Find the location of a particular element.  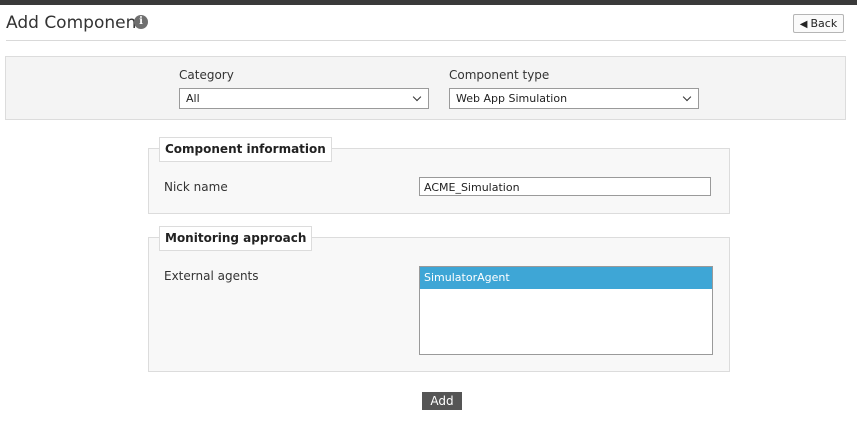

list-item: SimulatorAgent is located at coordinates (566, 278).